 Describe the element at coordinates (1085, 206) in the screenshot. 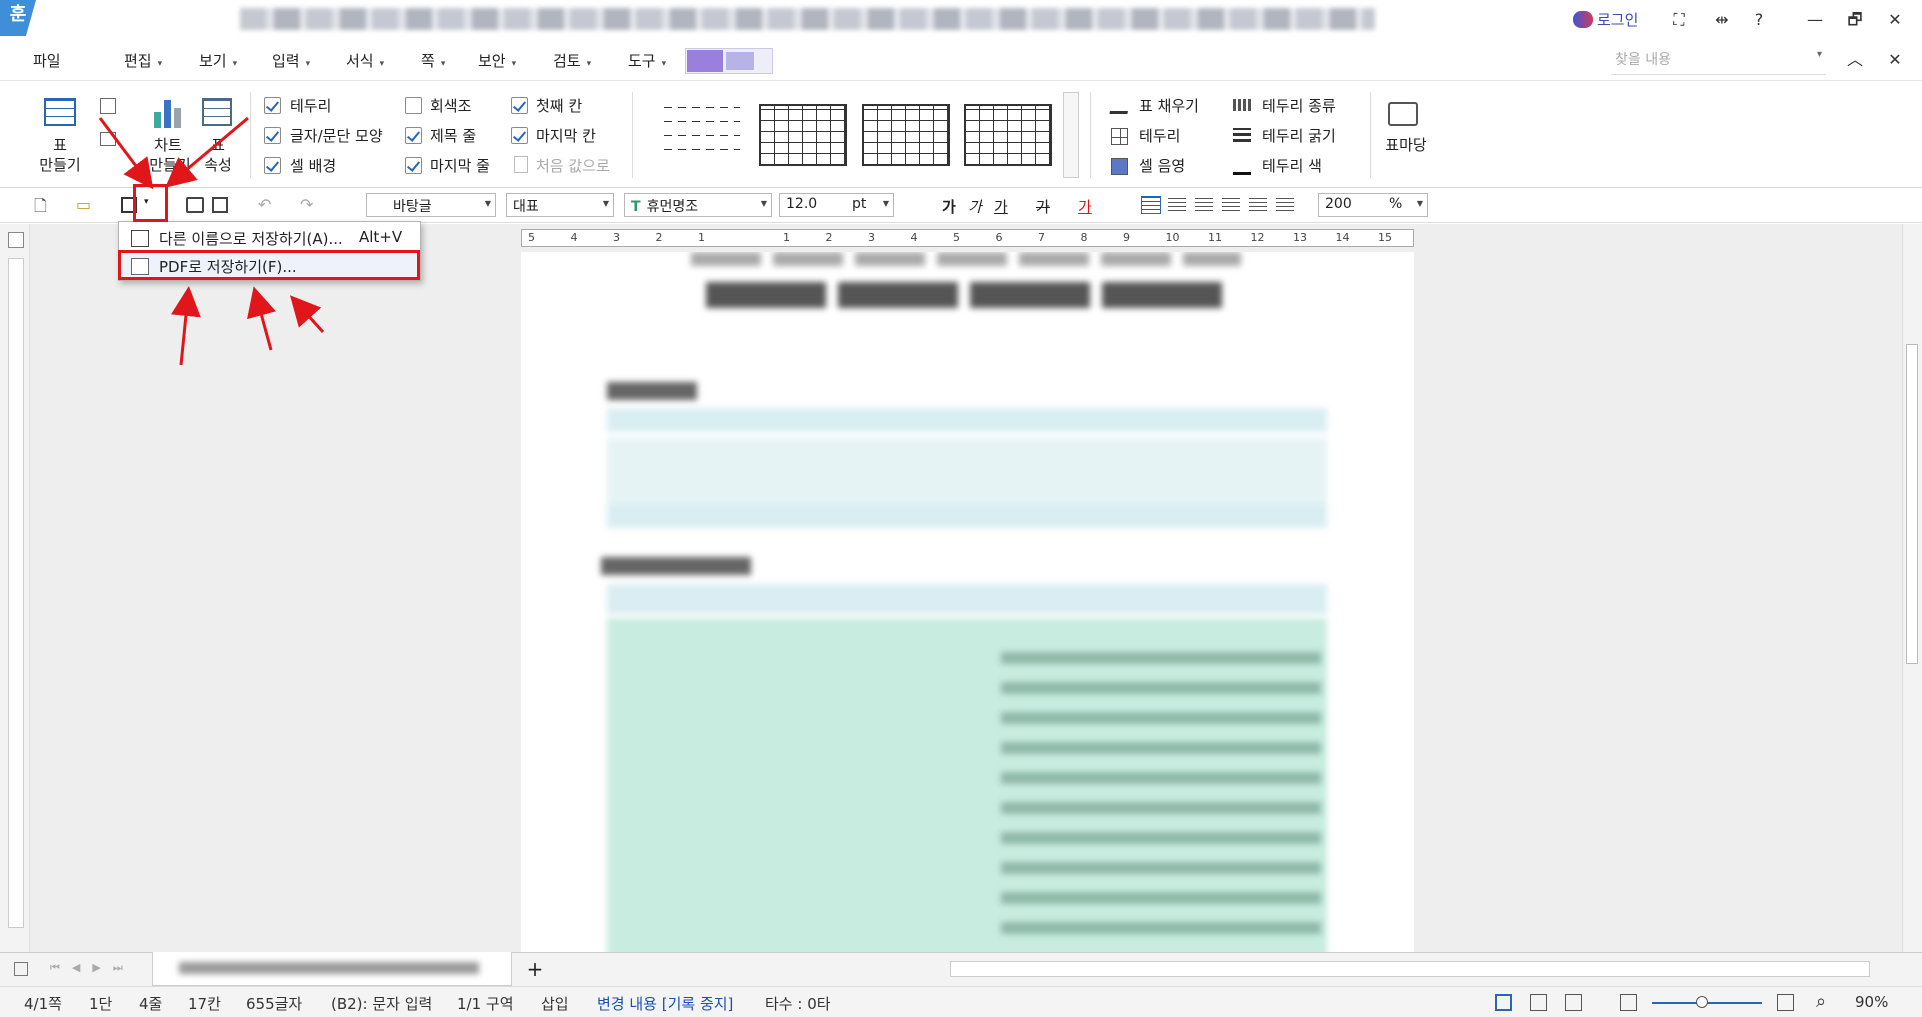

I see `font-color-button: 가` at that location.